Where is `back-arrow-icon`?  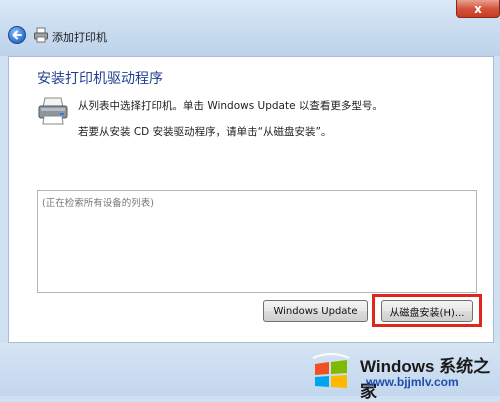
back-arrow-icon is located at coordinates (17, 35).